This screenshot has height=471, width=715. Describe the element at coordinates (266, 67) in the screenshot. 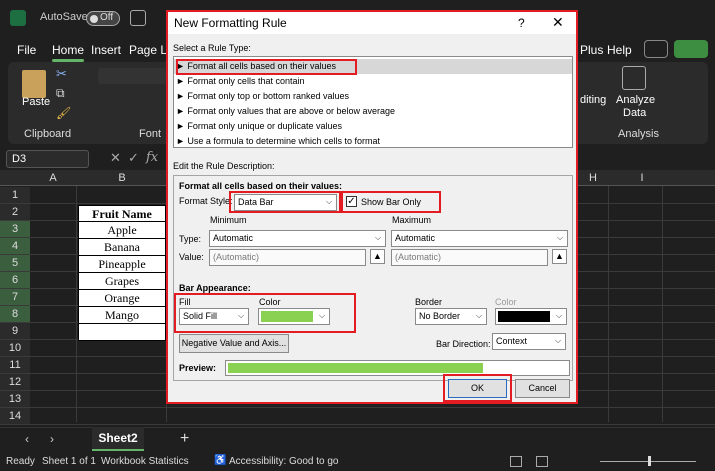

I see `rule-type-highlight` at that location.